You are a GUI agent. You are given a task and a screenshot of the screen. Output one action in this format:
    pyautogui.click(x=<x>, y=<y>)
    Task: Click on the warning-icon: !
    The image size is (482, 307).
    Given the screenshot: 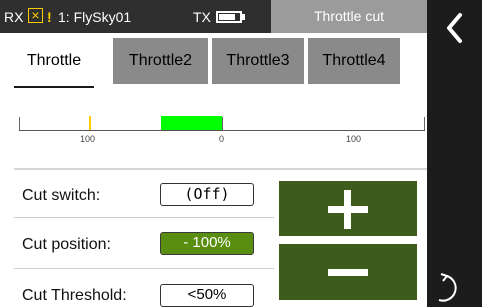 What is the action you would take?
    pyautogui.click(x=49, y=17)
    